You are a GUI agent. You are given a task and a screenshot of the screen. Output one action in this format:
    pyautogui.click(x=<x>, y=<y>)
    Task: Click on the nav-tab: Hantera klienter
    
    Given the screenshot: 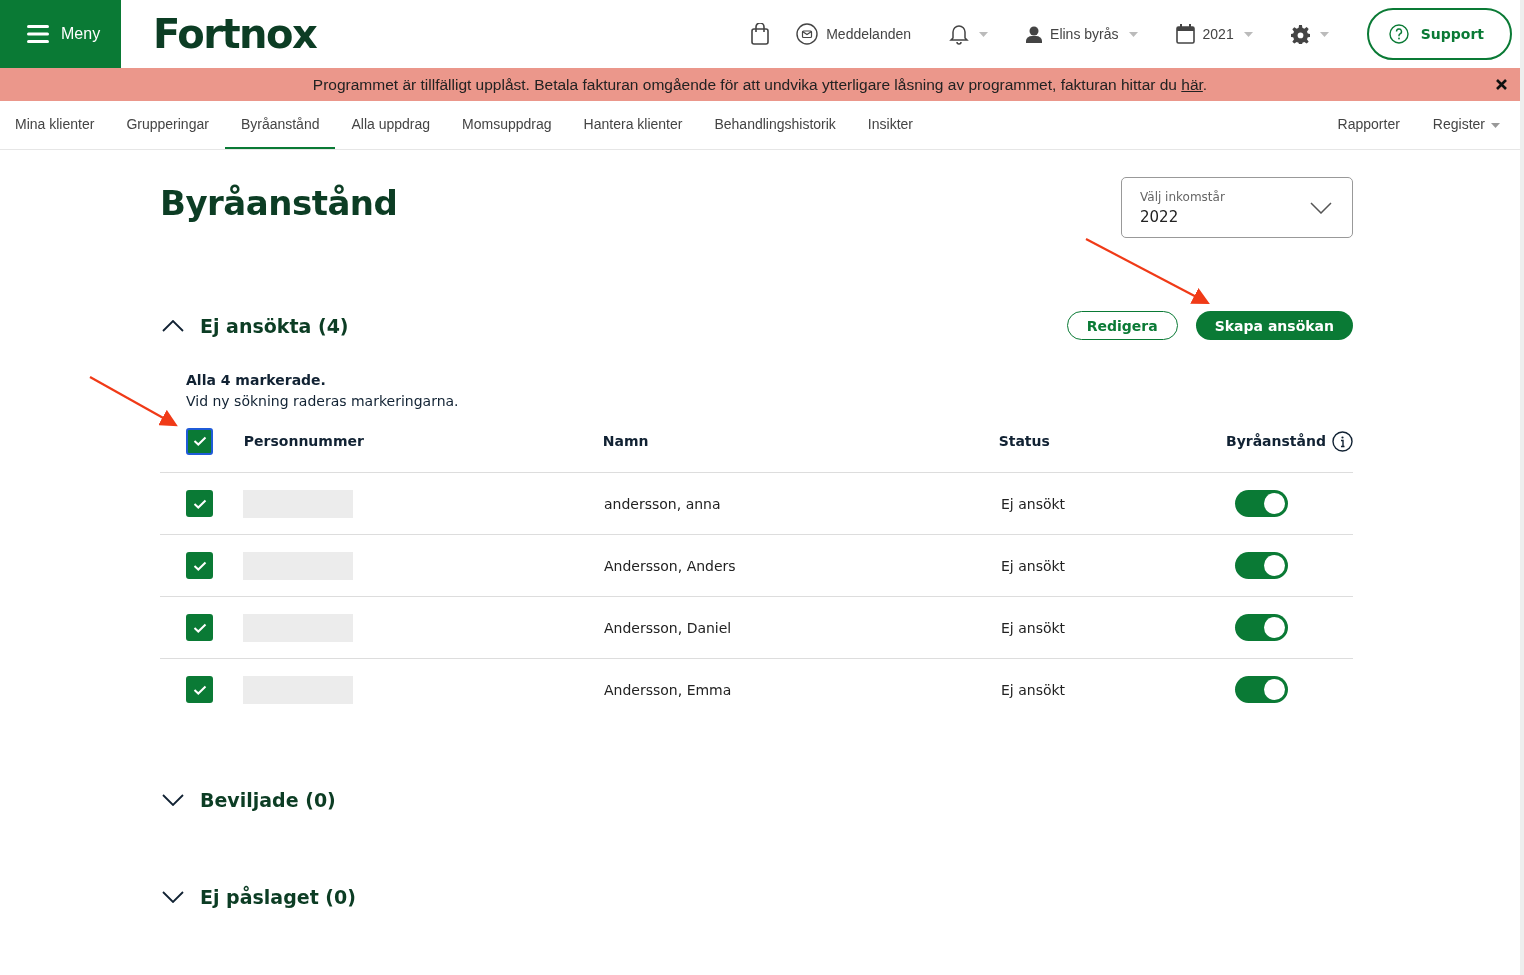 What is the action you would take?
    pyautogui.click(x=633, y=125)
    